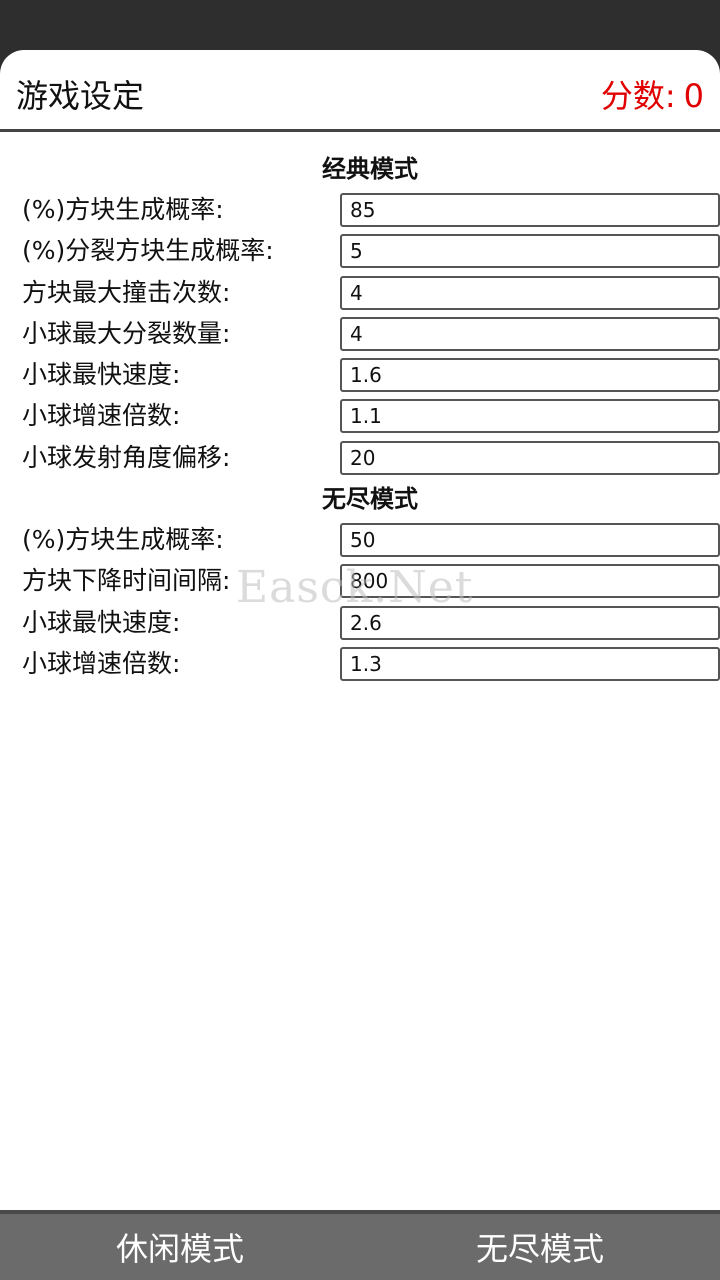  Describe the element at coordinates (530, 293) in the screenshot. I see `classic-block-max-hits-input` at that location.